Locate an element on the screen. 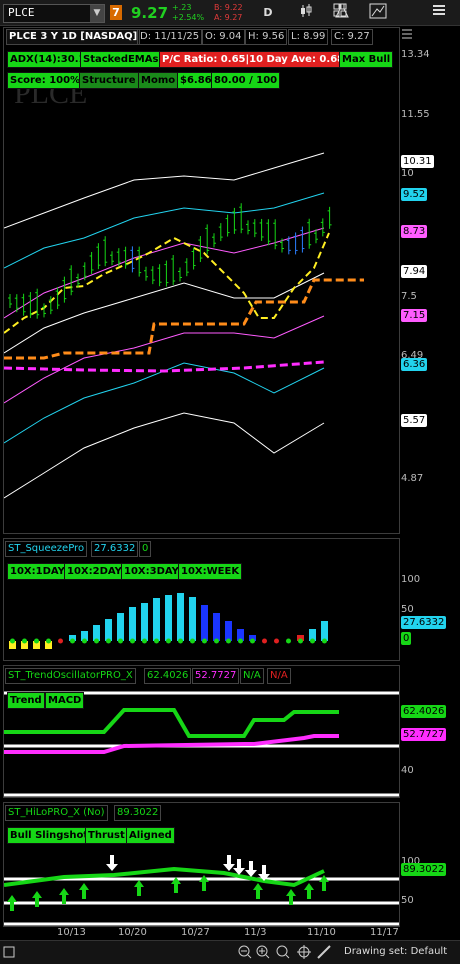  price-tag-lower-magenta: 7.15 is located at coordinates (414, 315).